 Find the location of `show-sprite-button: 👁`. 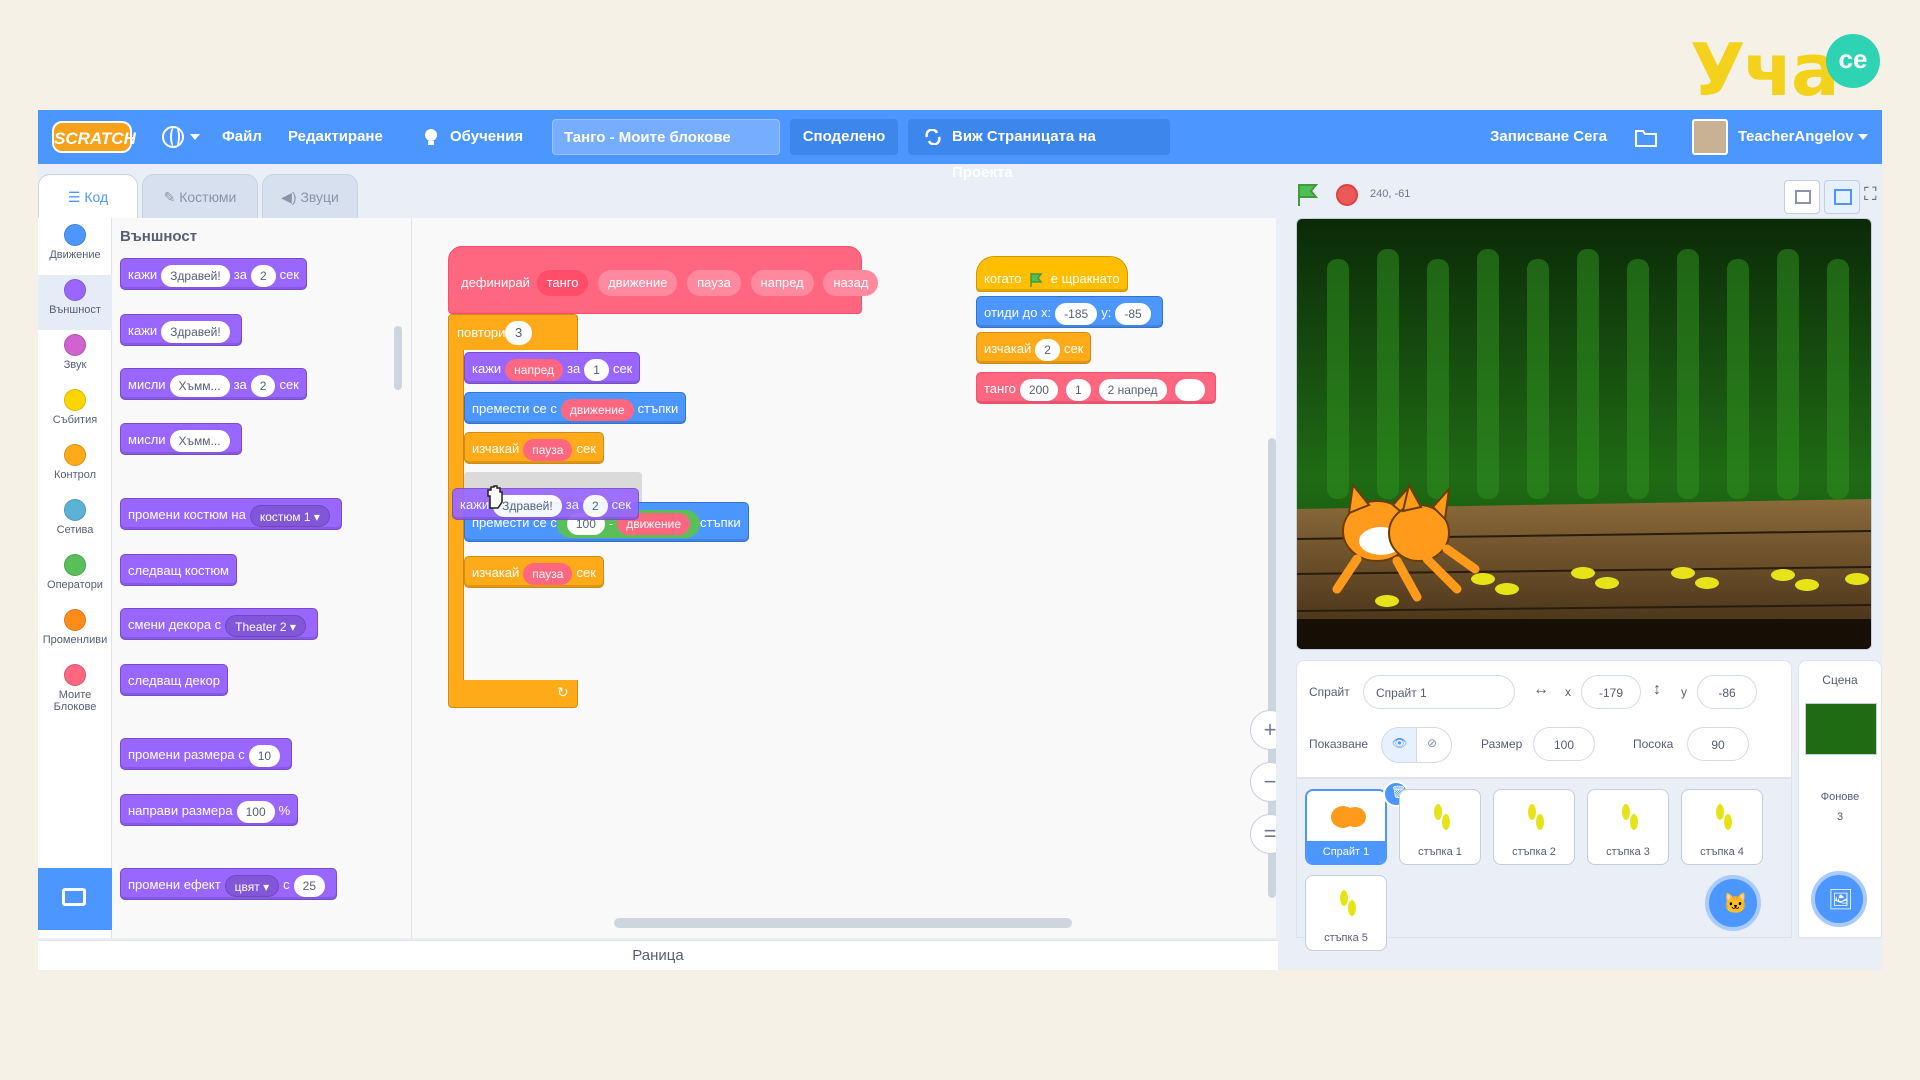

show-sprite-button: 👁 is located at coordinates (1399, 745).